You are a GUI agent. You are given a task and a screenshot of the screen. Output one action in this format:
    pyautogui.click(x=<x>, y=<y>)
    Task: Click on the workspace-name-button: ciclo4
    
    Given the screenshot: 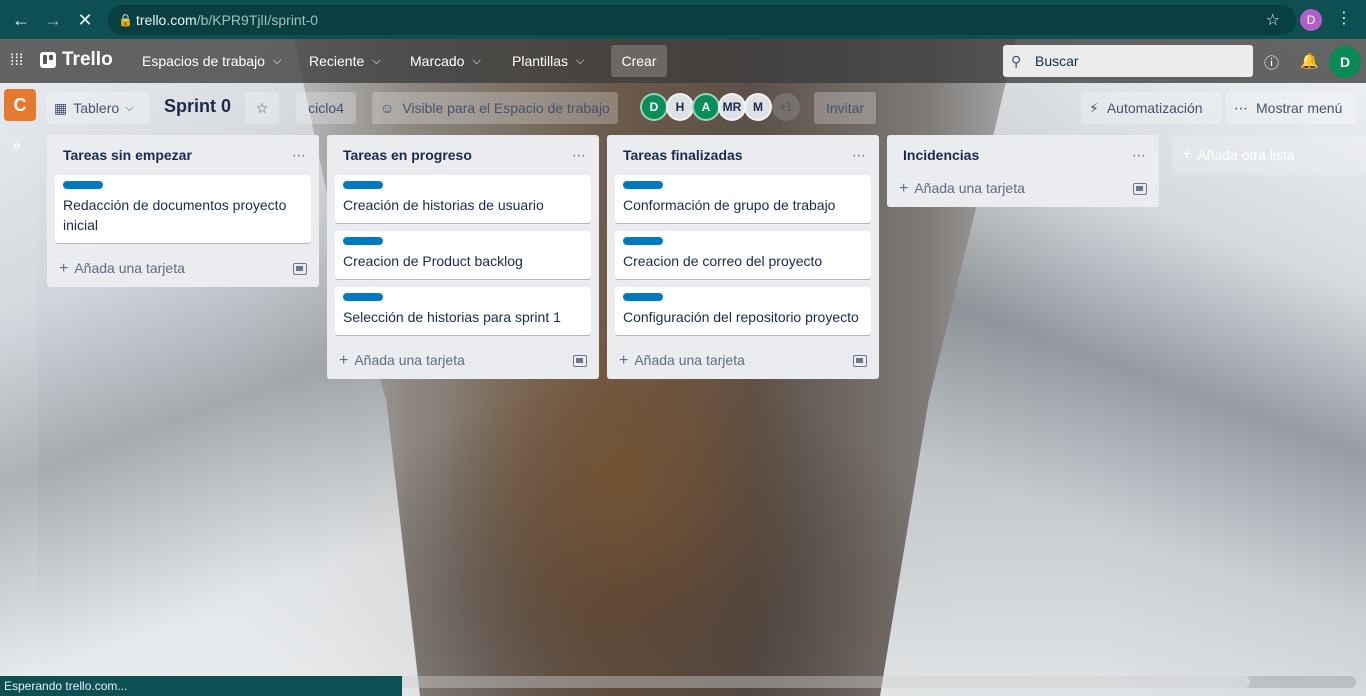 What is the action you would take?
    pyautogui.click(x=326, y=108)
    